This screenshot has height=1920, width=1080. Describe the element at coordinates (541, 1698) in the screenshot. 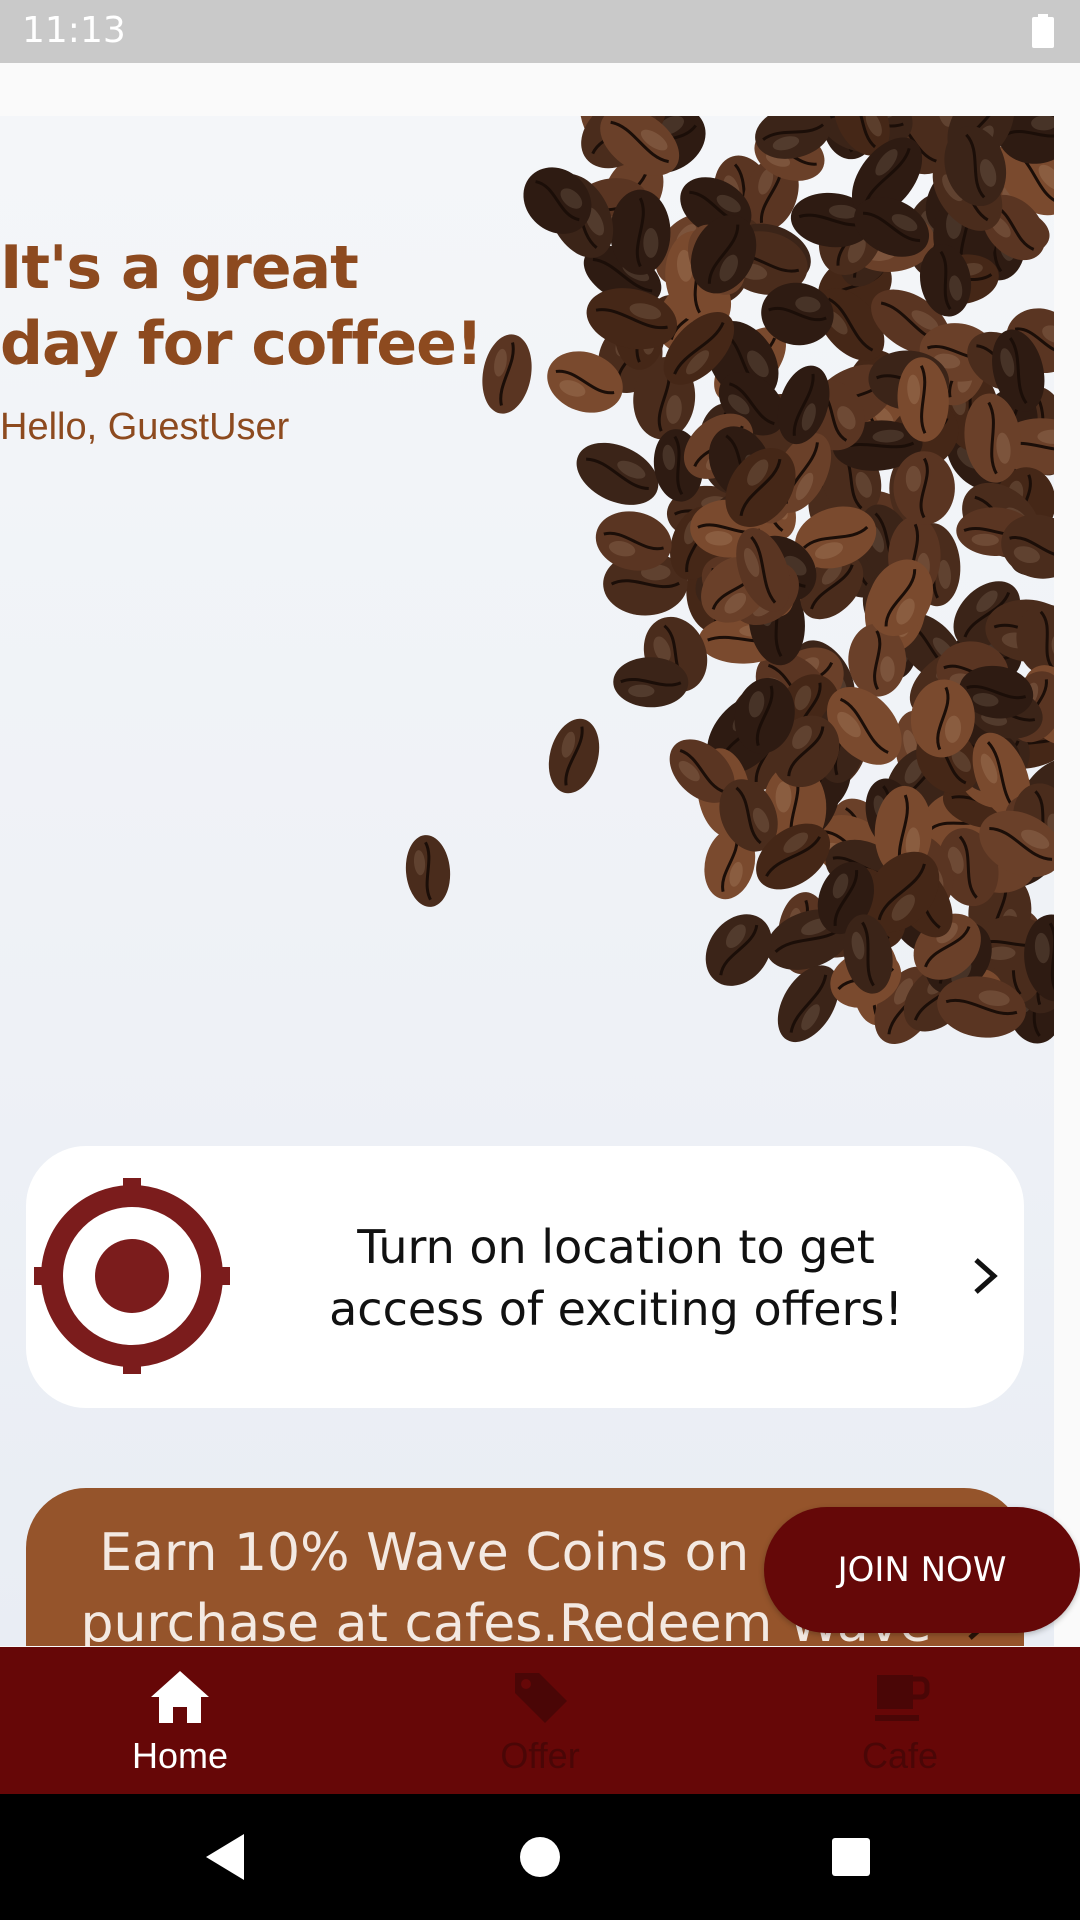

I see `tag-icon` at that location.